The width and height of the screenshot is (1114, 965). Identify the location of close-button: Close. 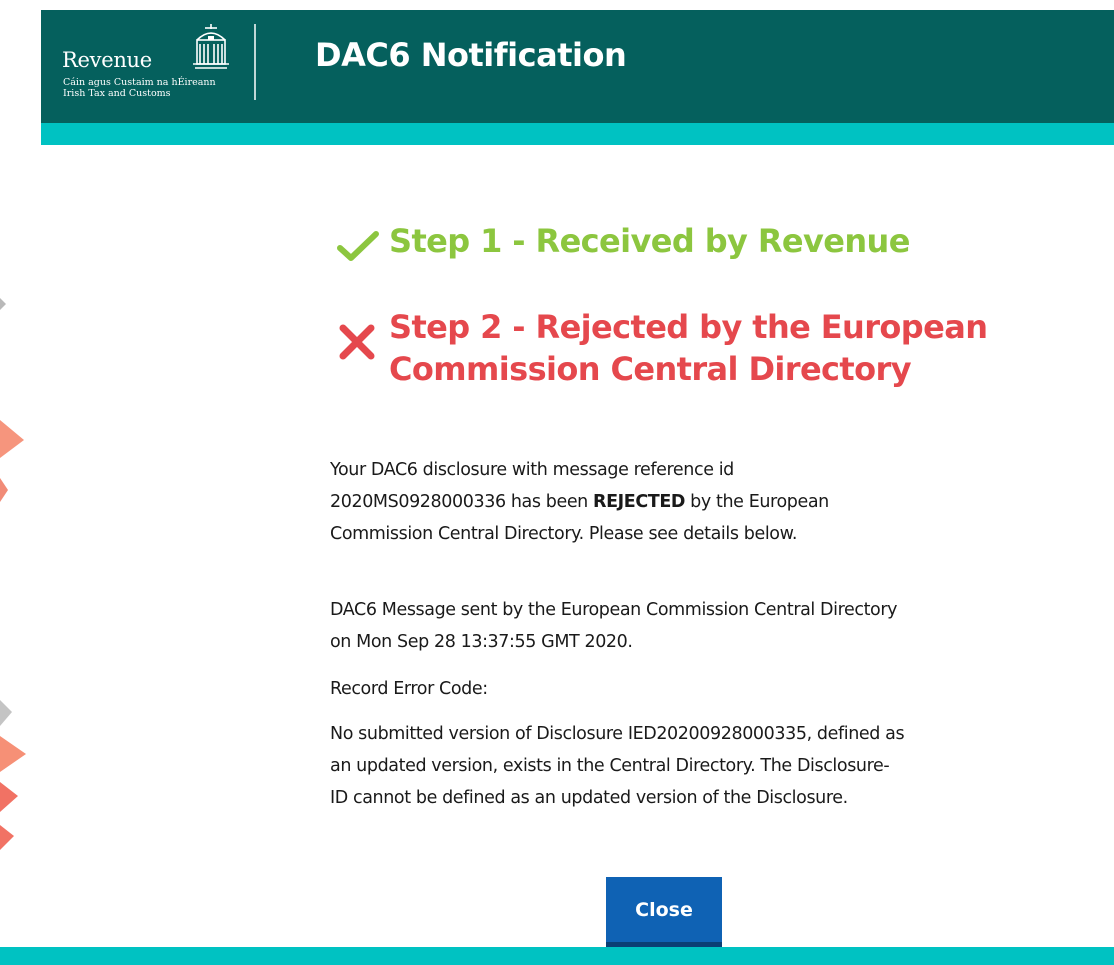
(664, 912).